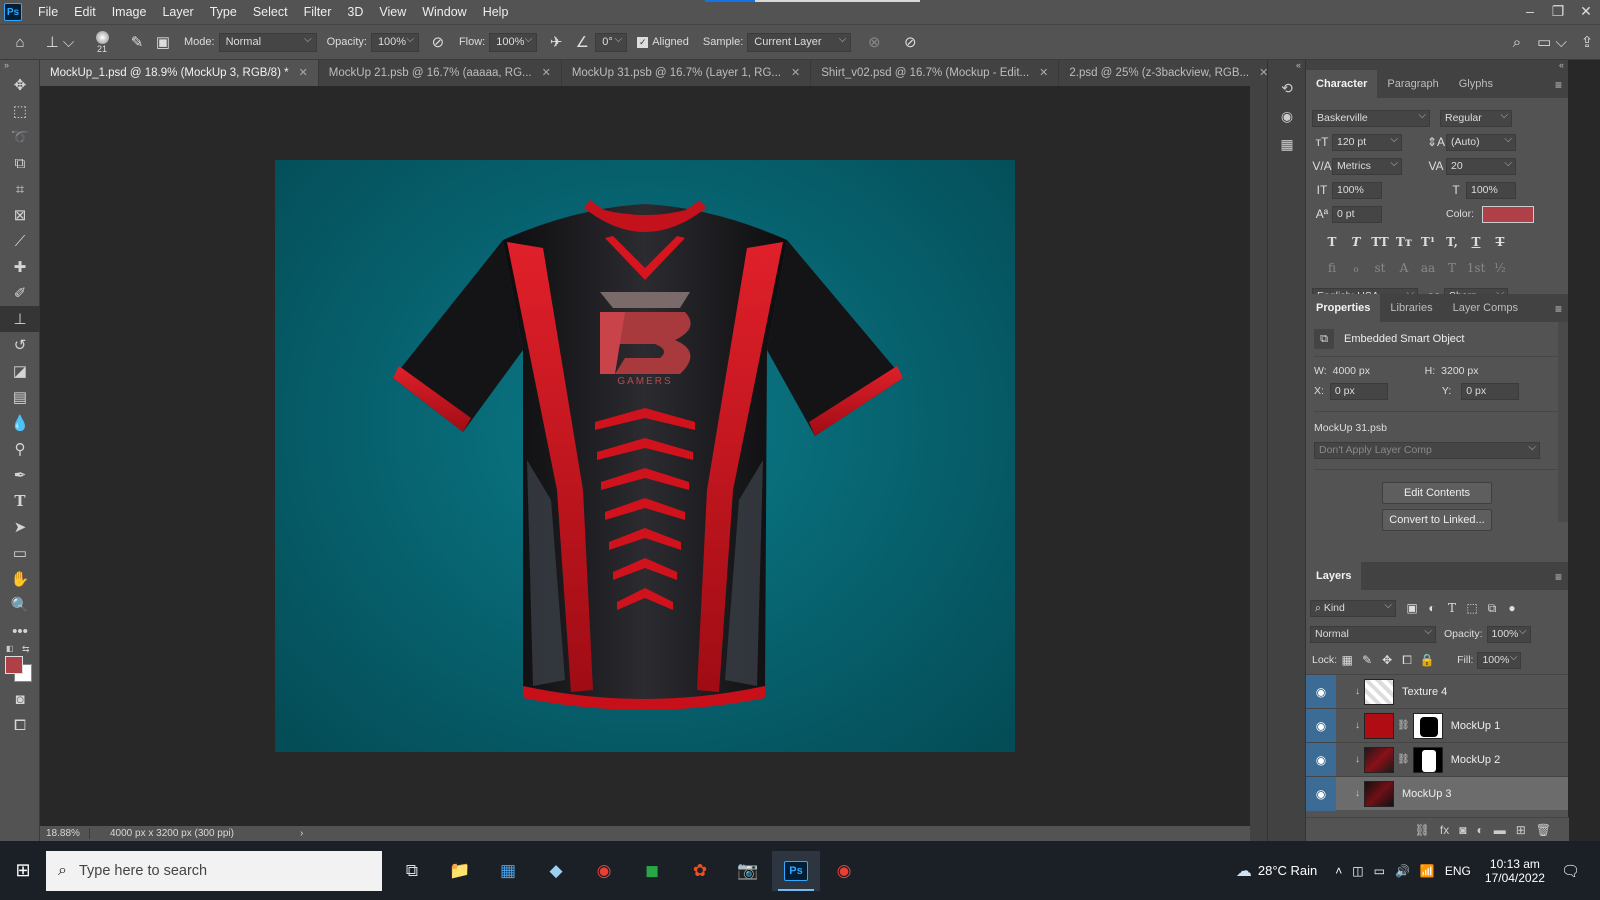 This screenshot has height=900, width=1600. I want to click on search-icon: ⌕, so click(1517, 42).